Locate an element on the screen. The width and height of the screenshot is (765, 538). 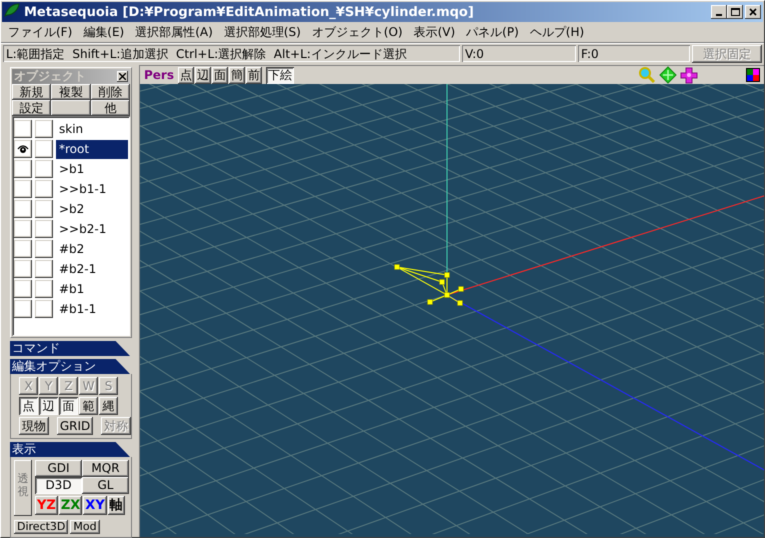
maximize-icon is located at coordinates (735, 12).